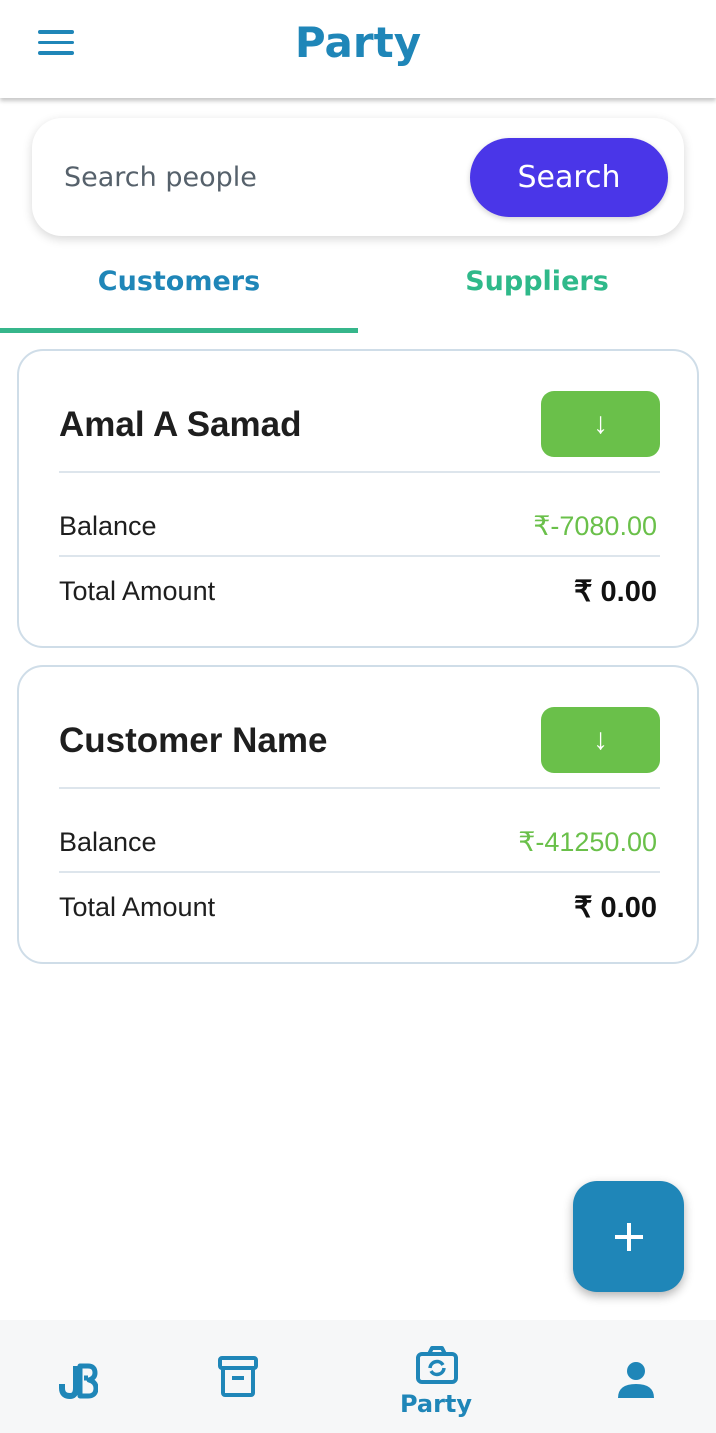  Describe the element at coordinates (179, 330) in the screenshot. I see `active-tab-indicator` at that location.